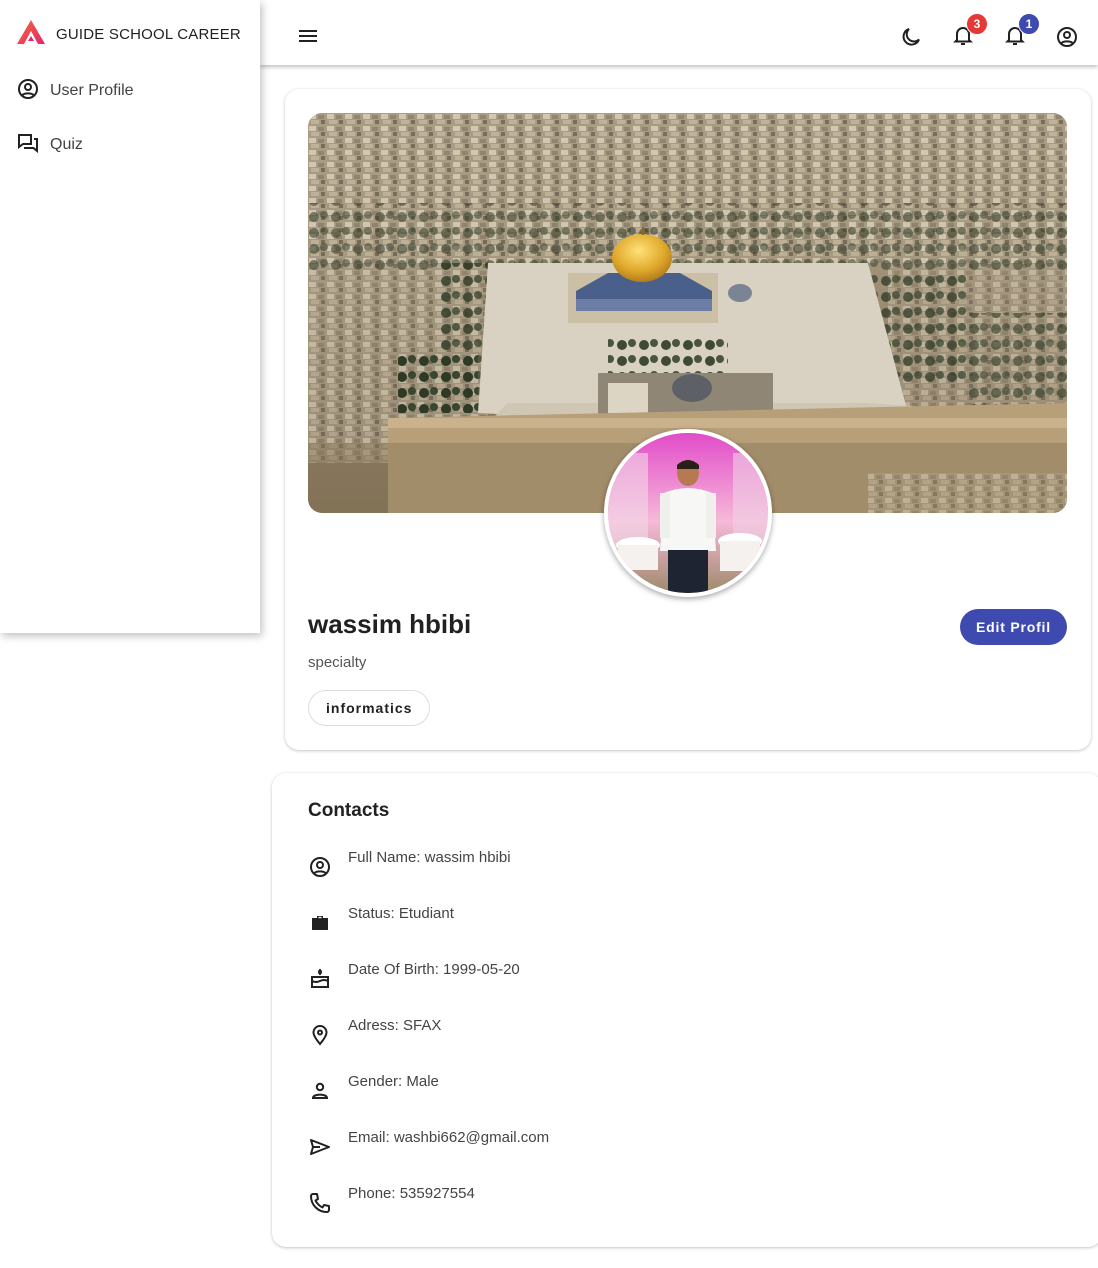 The image size is (1098, 1268). What do you see at coordinates (658, 976) in the screenshot?
I see `contact-birth-date: Date Of Birth: 1999-05-20` at bounding box center [658, 976].